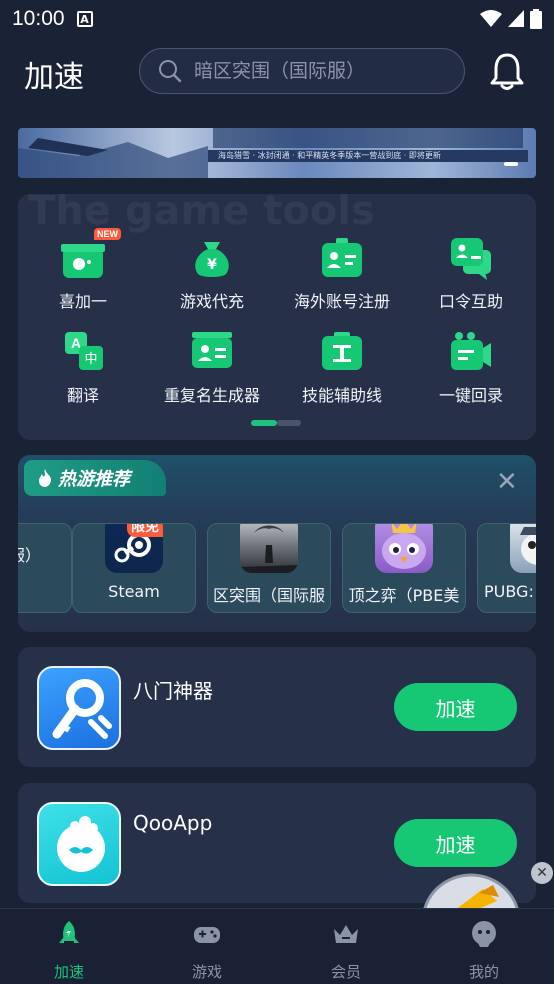 This screenshot has height=984, width=554. I want to click on game-name: 区突围（国际服, so click(268, 595).